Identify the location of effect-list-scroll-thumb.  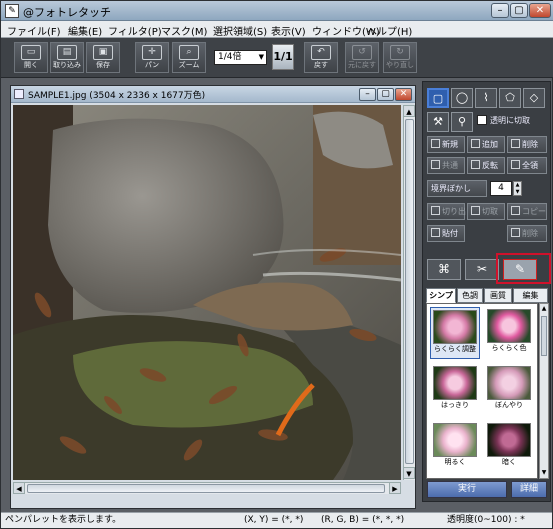
(544, 336).